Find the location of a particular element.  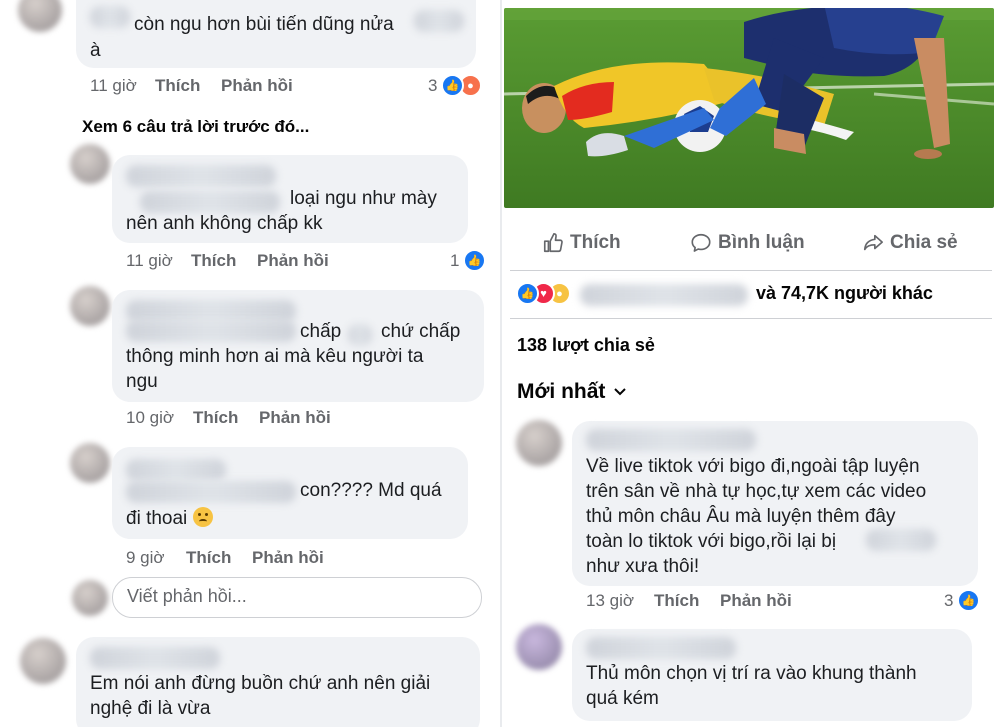

comment-text-line: Thủ môn chọn vị trí ra vào khung thành is located at coordinates (751, 673).